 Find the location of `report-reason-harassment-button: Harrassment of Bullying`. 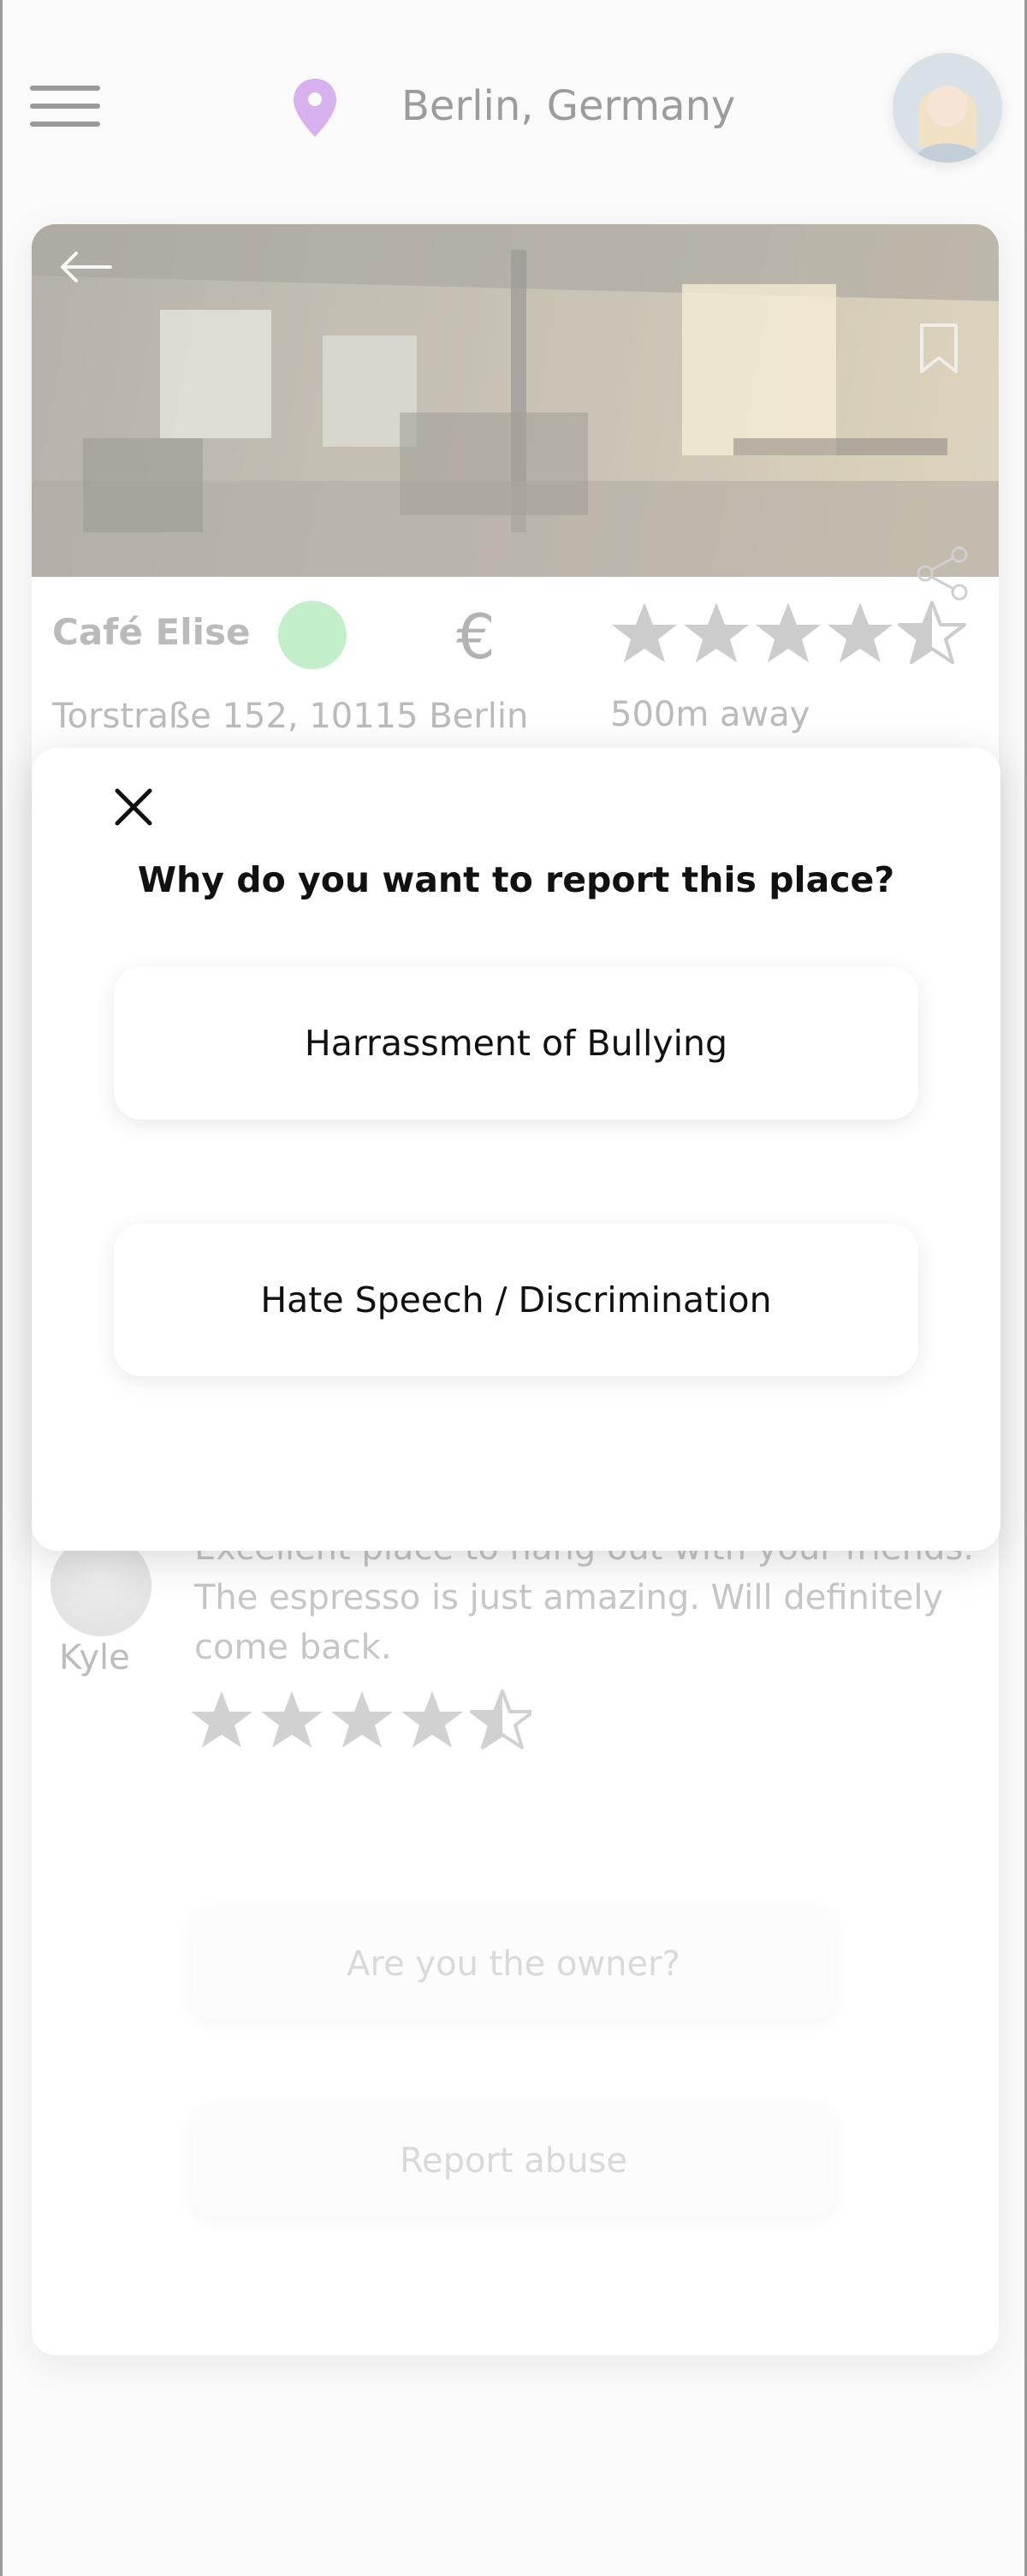

report-reason-harassment-button: Harrassment of Bullying is located at coordinates (516, 1043).